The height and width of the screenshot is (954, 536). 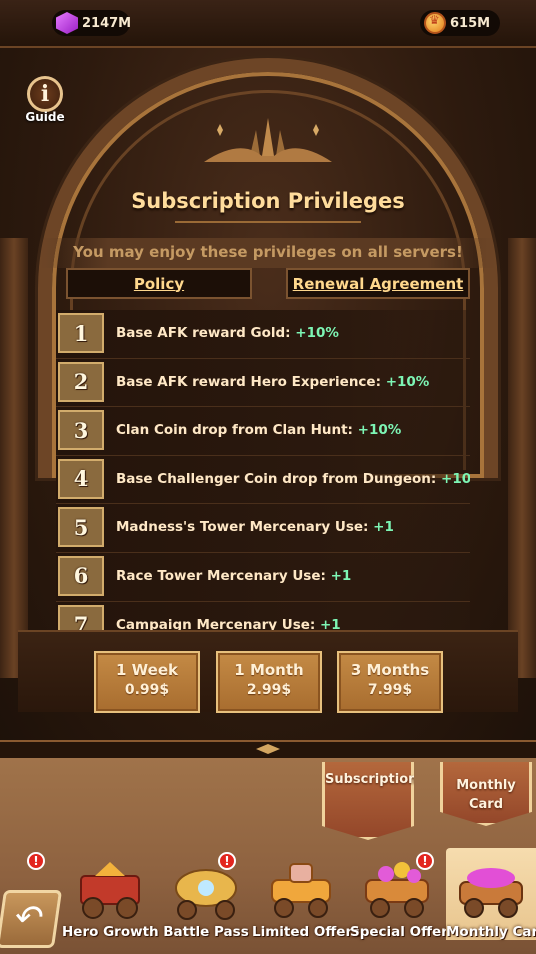 What do you see at coordinates (268, 24) in the screenshot?
I see `top-currency-bar: 2147M 615M` at bounding box center [268, 24].